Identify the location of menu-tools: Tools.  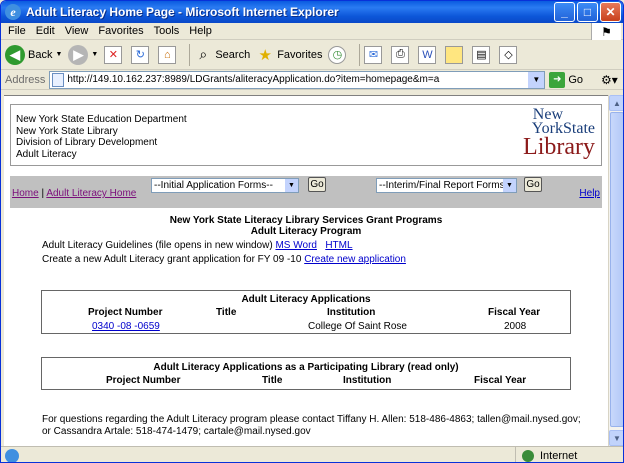
(167, 31).